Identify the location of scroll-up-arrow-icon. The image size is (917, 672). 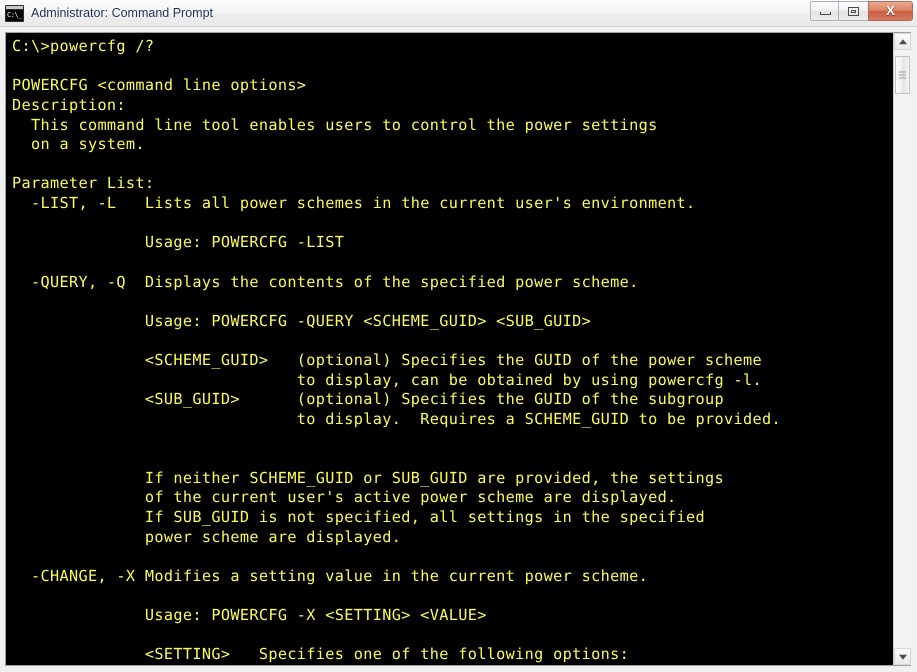
(902, 41).